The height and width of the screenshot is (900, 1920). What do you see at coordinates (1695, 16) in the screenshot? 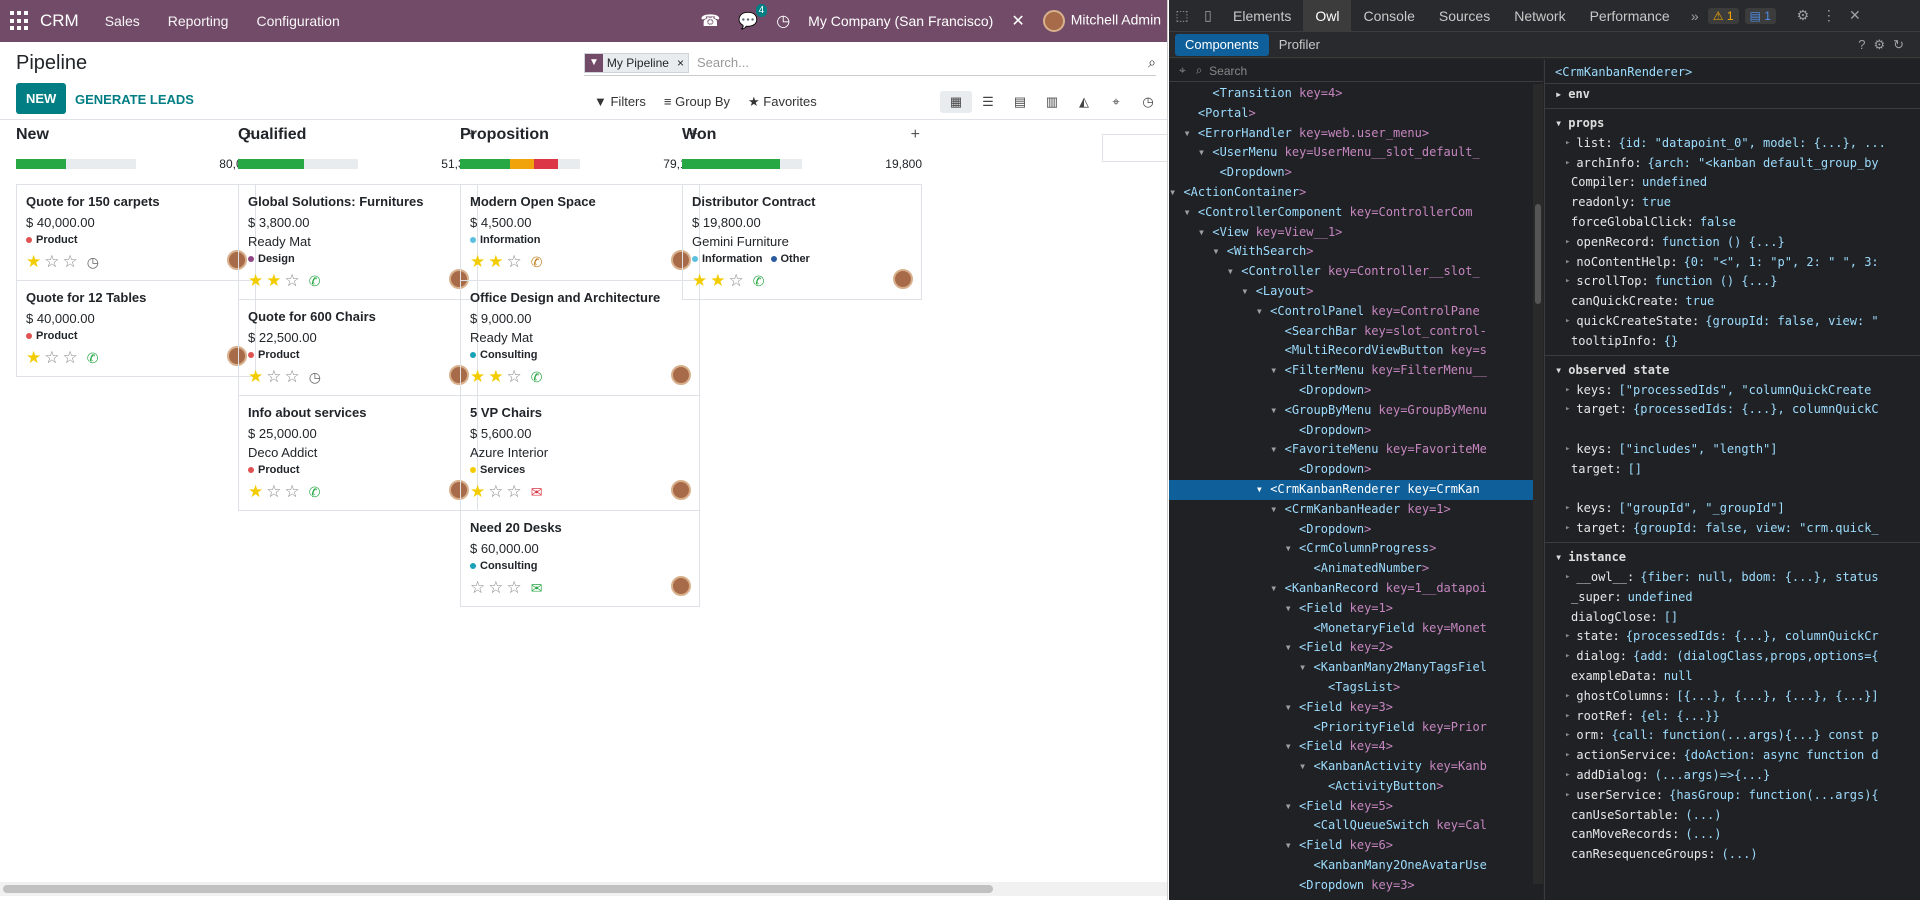
I see `more-tabs-icon: »` at bounding box center [1695, 16].